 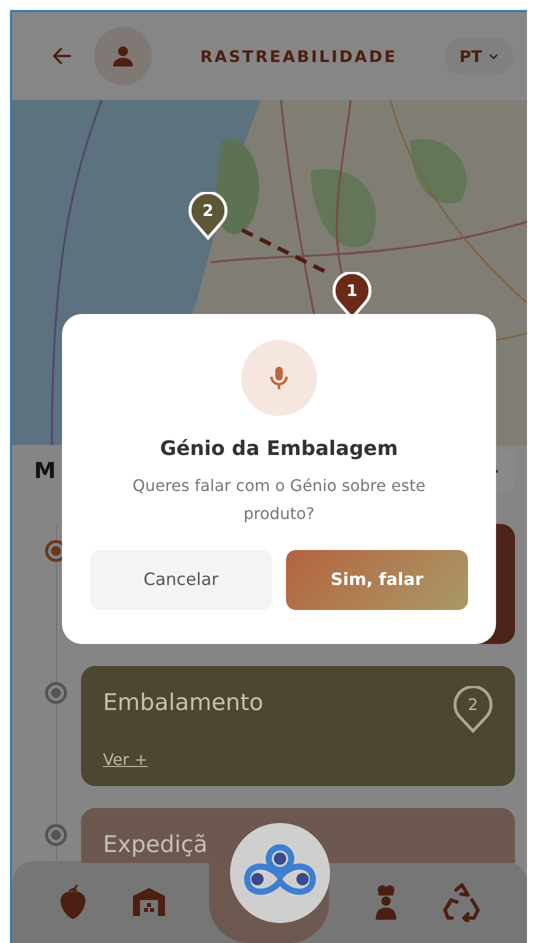 I want to click on see-more-link: Ver +, so click(x=125, y=759).